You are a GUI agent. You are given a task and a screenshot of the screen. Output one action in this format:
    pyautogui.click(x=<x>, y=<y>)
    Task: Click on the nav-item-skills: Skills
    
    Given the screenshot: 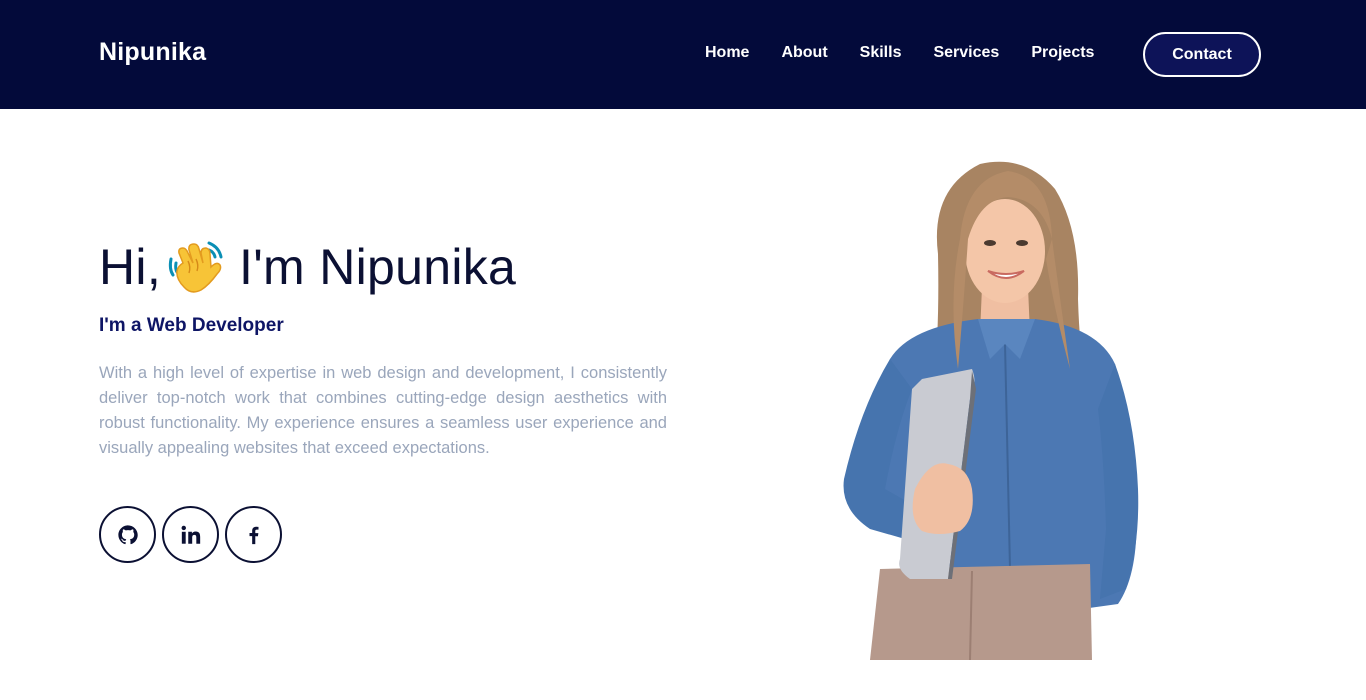 What is the action you would take?
    pyautogui.click(x=881, y=53)
    